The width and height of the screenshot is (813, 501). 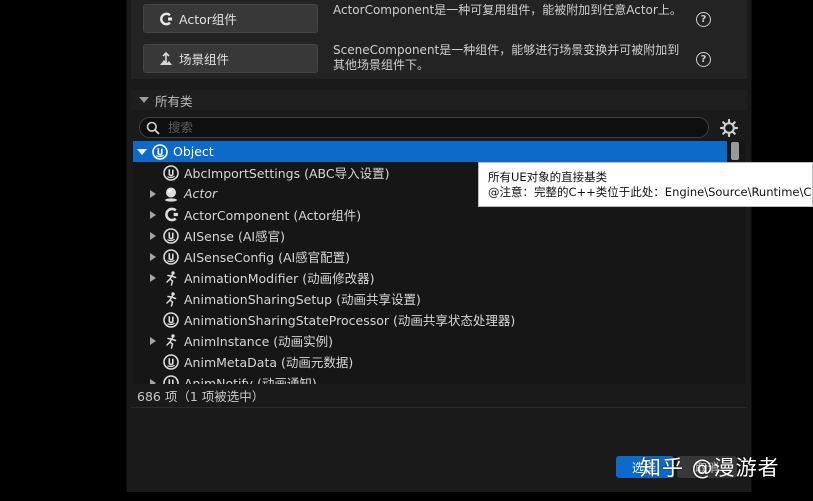 I want to click on tree-row-label: AISenseConfig (AI感官配置), so click(x=267, y=257).